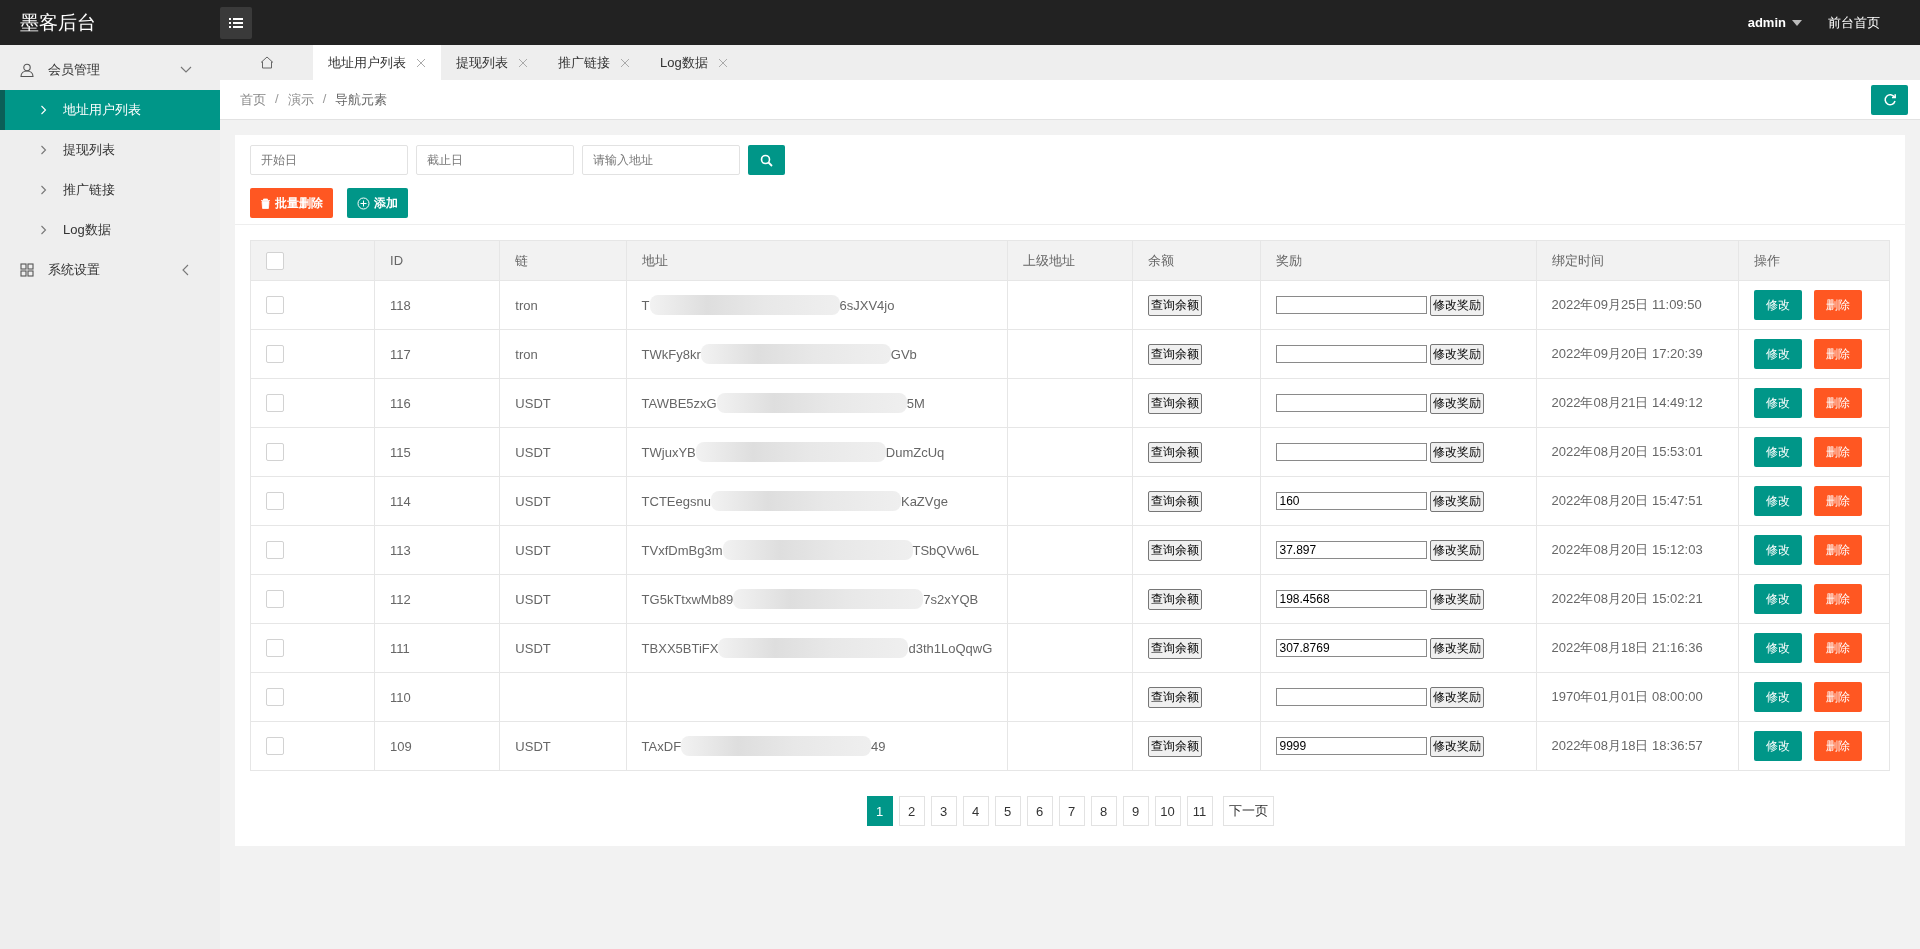 The image size is (1920, 949). Describe the element at coordinates (361, 99) in the screenshot. I see `breadcrumb-link: 导航元素` at that location.